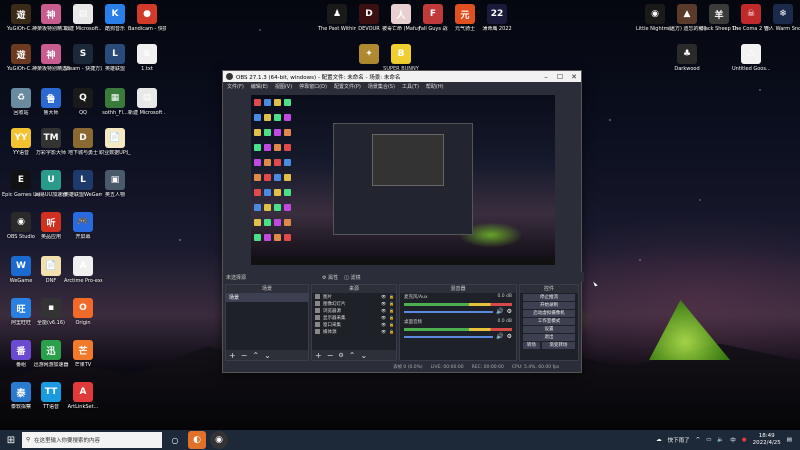  What do you see at coordinates (744, 440) in the screenshot?
I see `app-tray-icon: ●` at bounding box center [744, 440].